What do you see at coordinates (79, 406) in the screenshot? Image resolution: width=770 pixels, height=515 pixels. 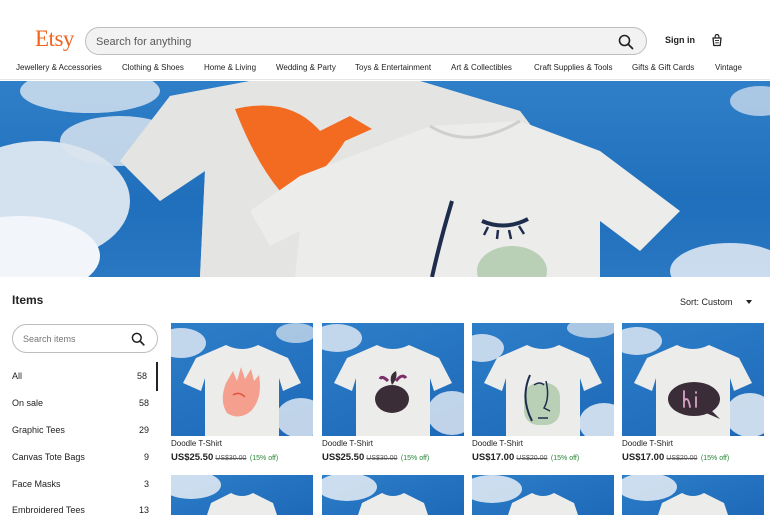 I see `category-on-sale: On sale 58` at bounding box center [79, 406].